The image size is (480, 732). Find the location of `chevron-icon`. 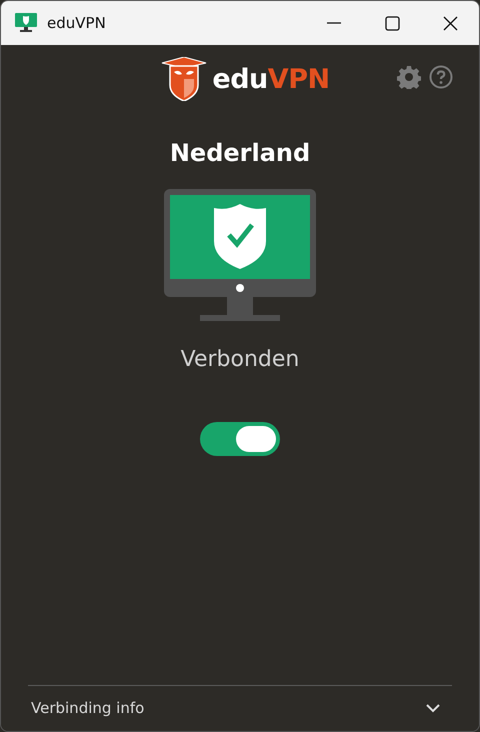

chevron-icon is located at coordinates (433, 708).